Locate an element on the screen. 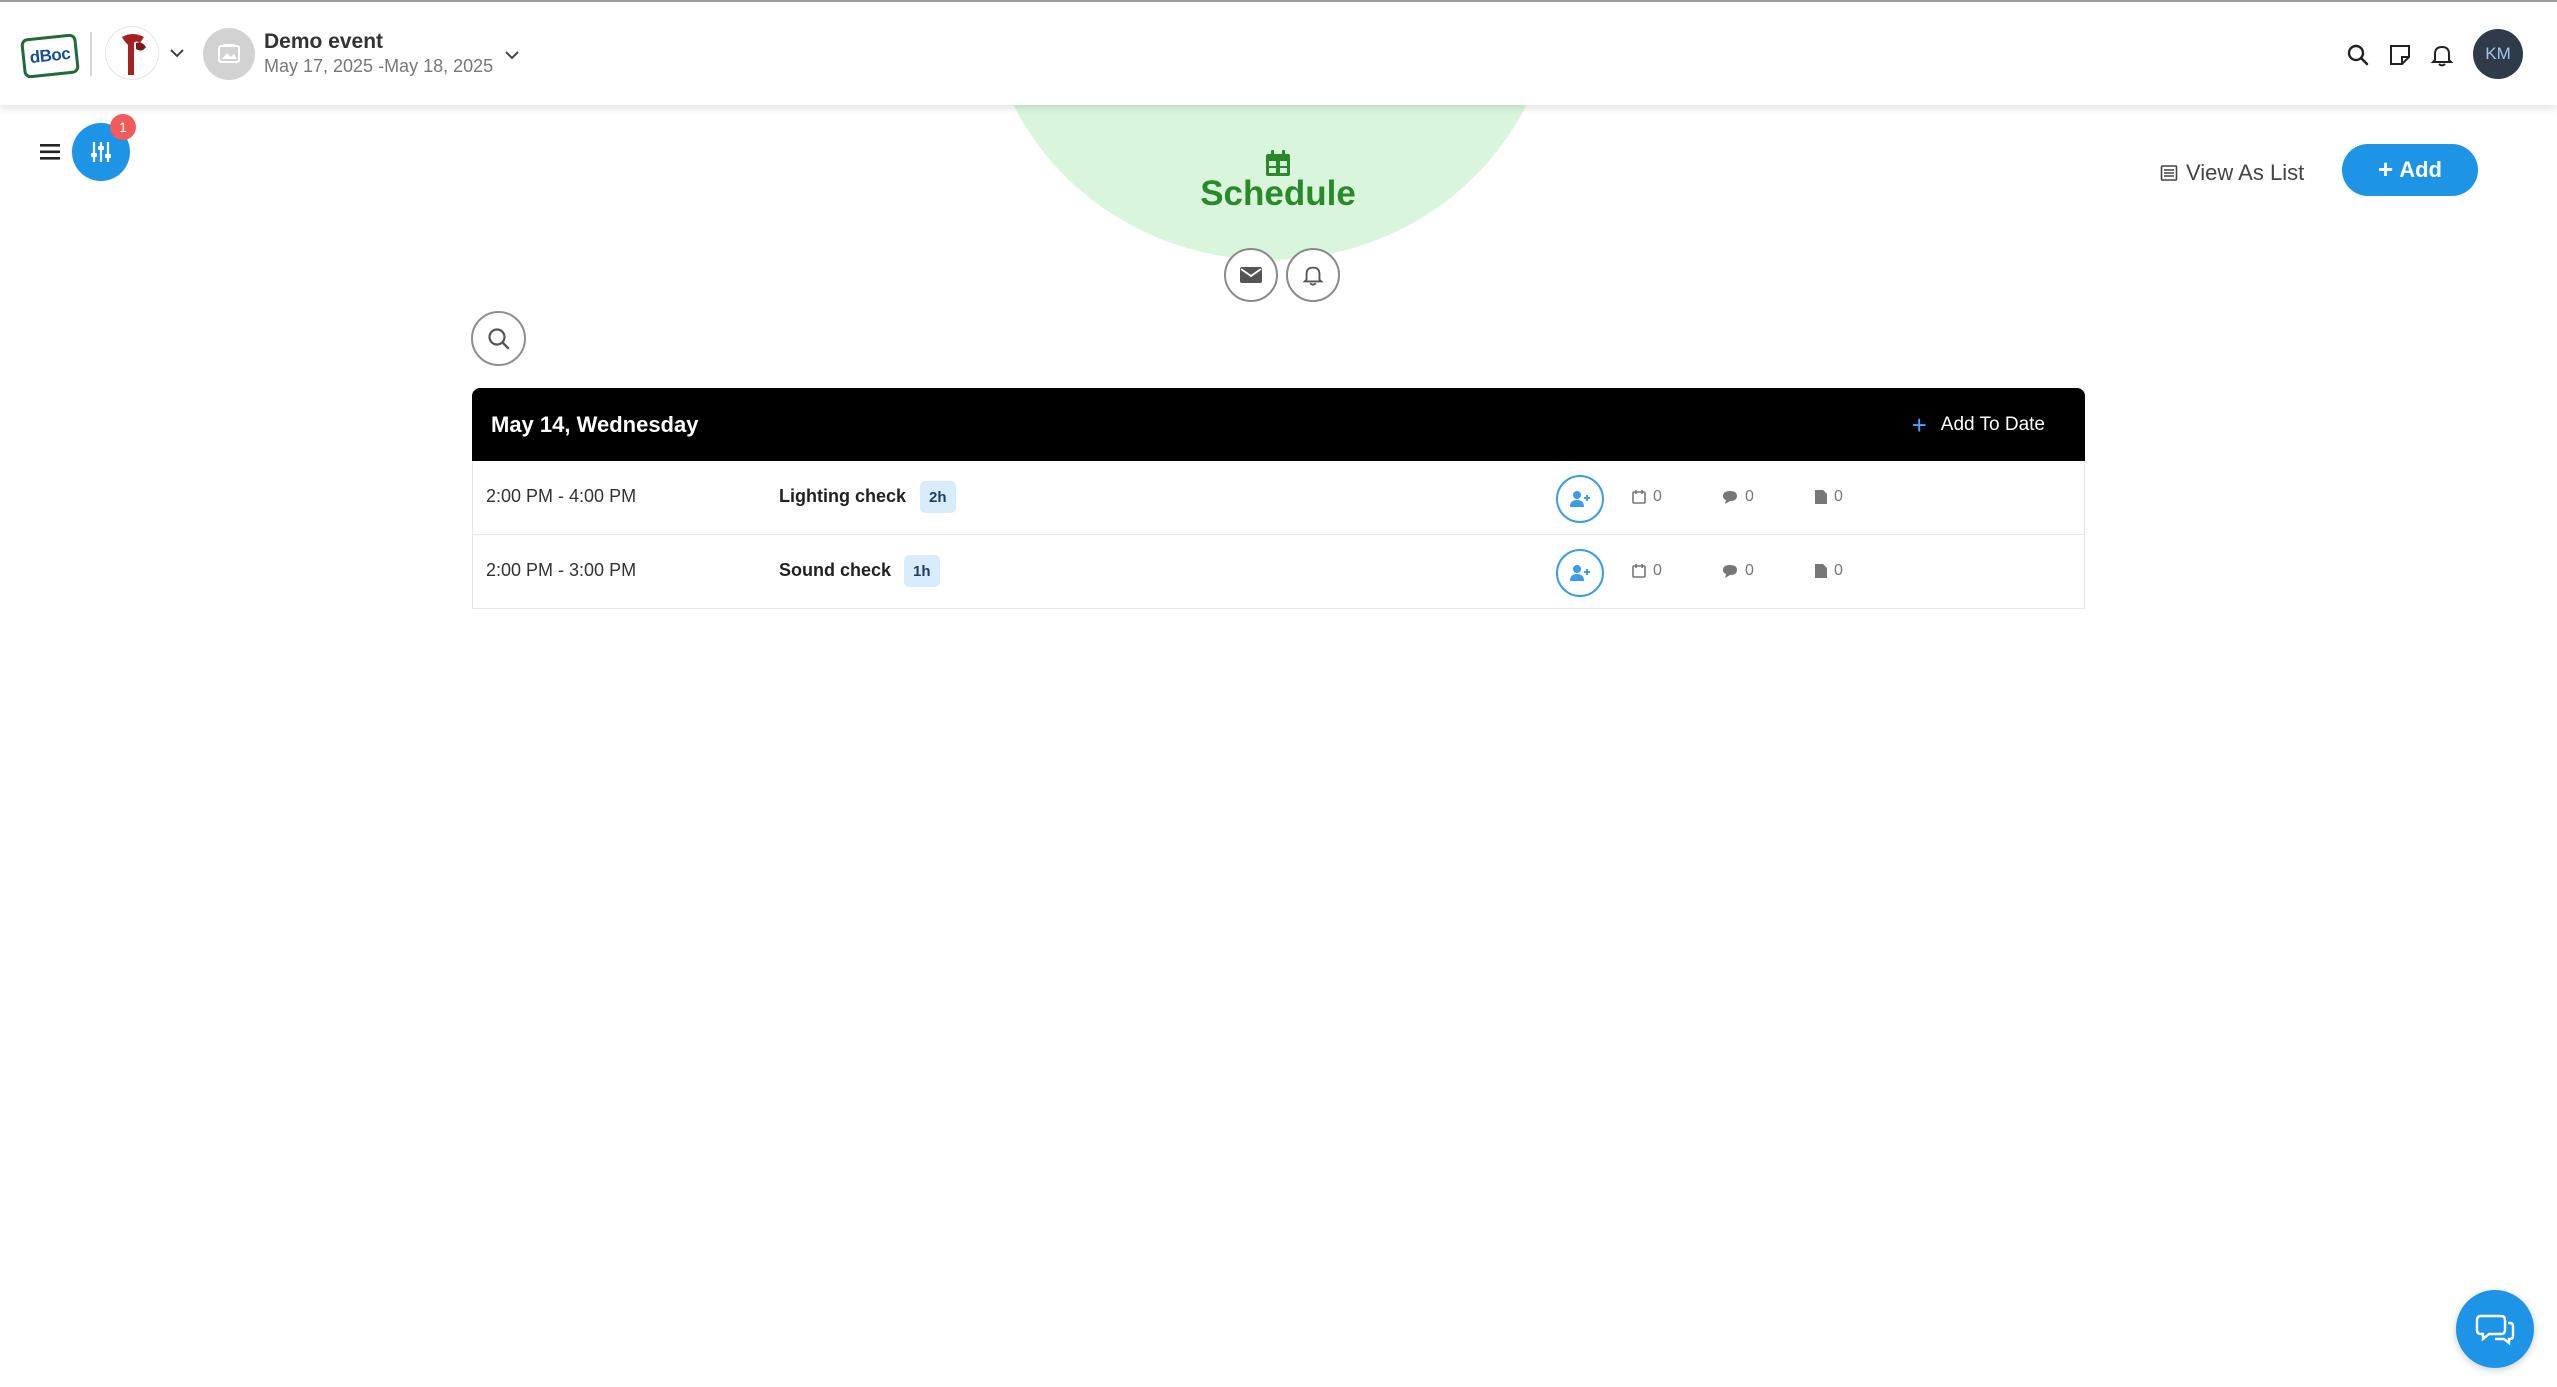 The height and width of the screenshot is (1387, 2557). event-name: Demo event is located at coordinates (323, 42).